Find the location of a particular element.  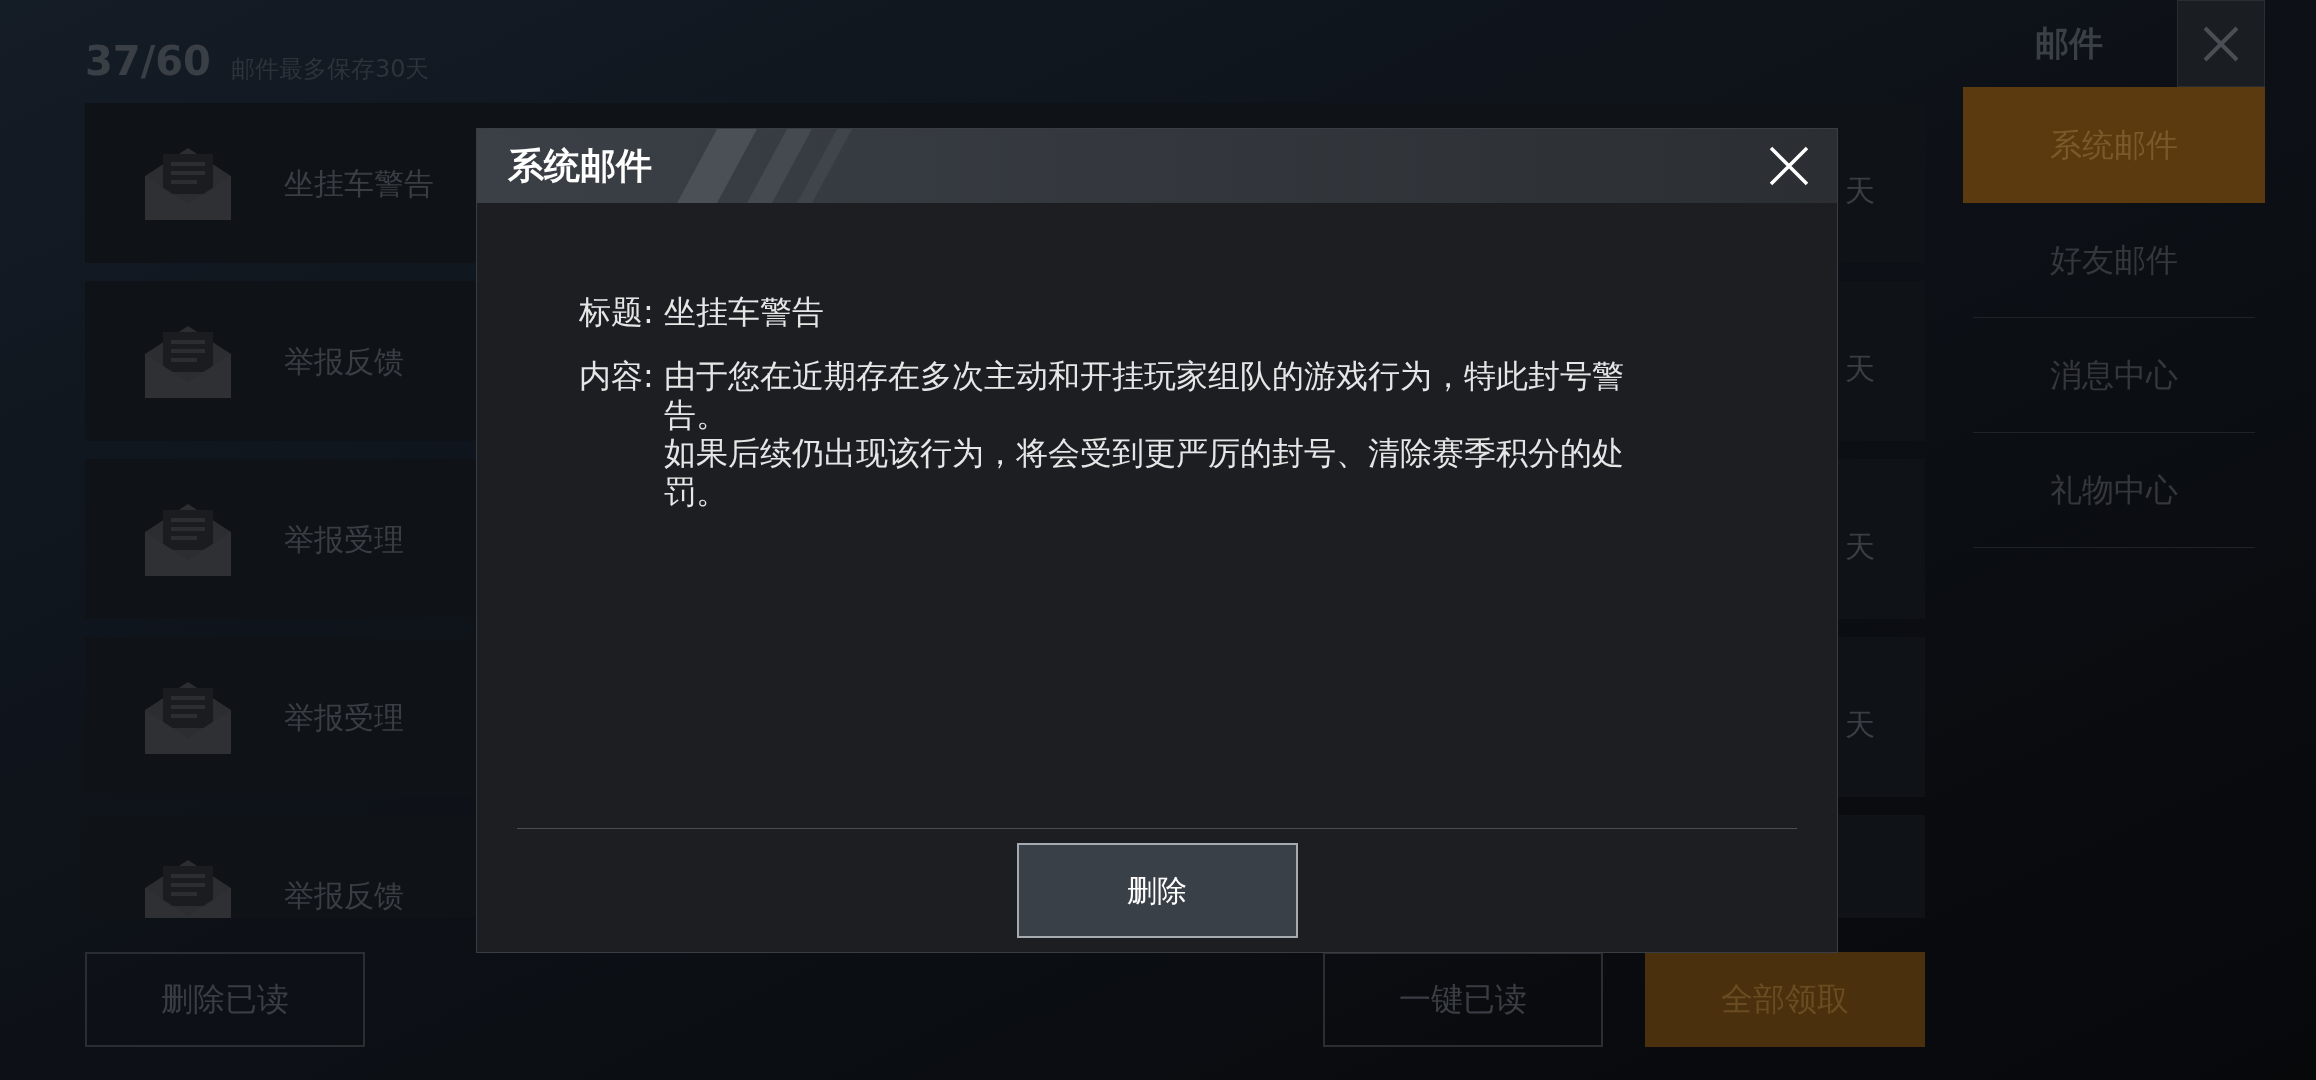

field-label: 内容: is located at coordinates (616, 377).